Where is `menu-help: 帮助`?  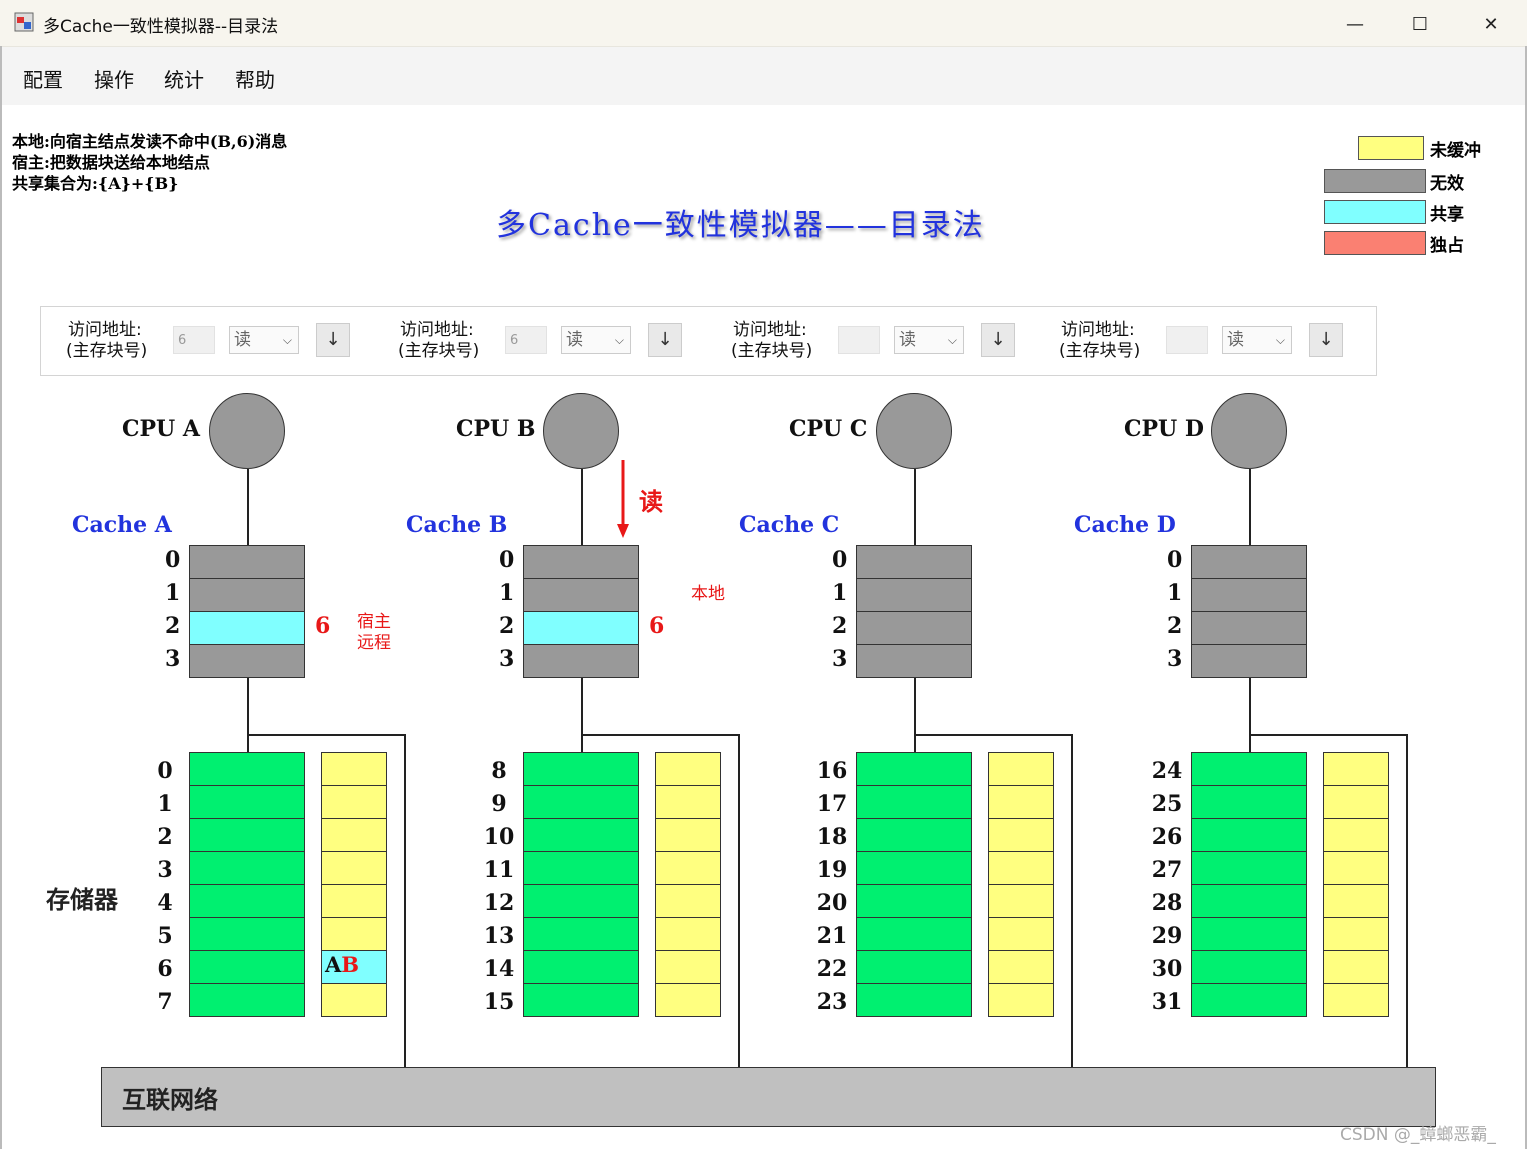
menu-help: 帮助 is located at coordinates (255, 78).